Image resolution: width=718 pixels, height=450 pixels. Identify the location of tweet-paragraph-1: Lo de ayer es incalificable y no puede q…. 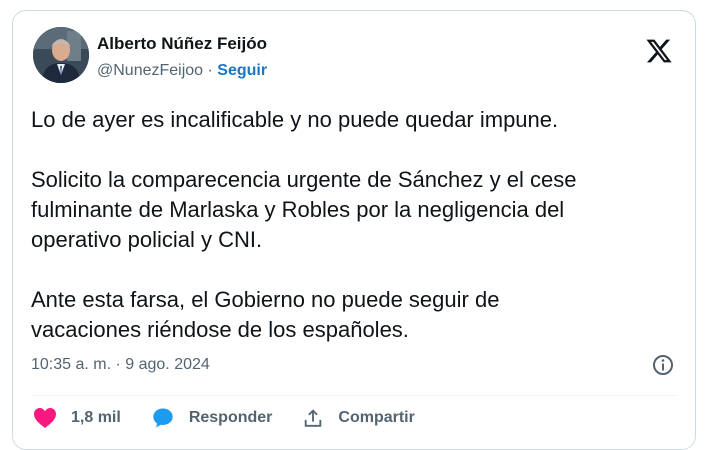
(295, 119).